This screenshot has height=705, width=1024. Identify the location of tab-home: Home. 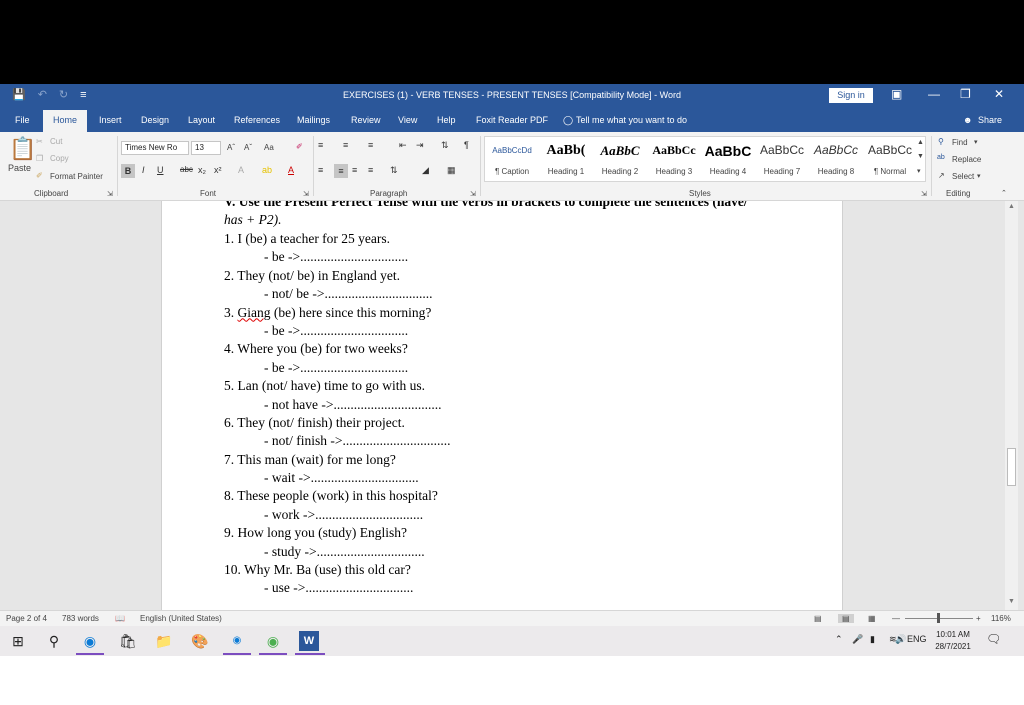
(65, 121).